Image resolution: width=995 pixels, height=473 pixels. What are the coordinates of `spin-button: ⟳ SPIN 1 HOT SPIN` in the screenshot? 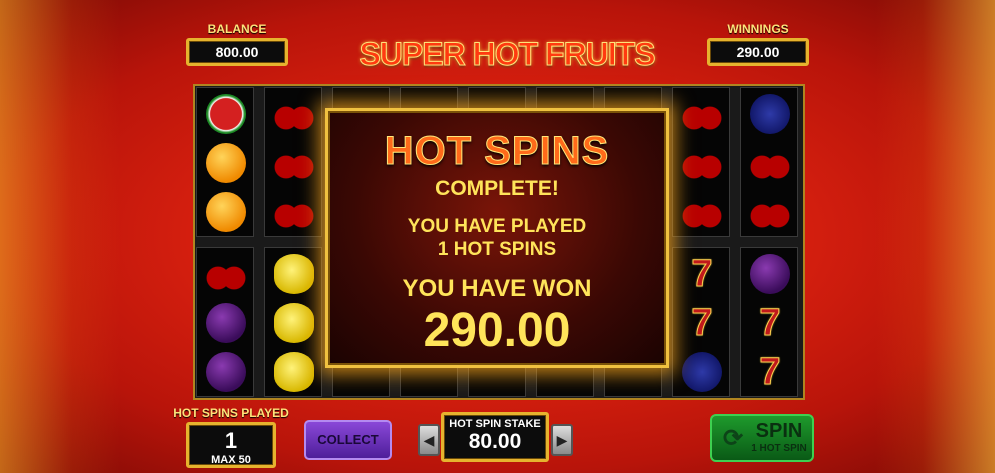 It's located at (762, 438).